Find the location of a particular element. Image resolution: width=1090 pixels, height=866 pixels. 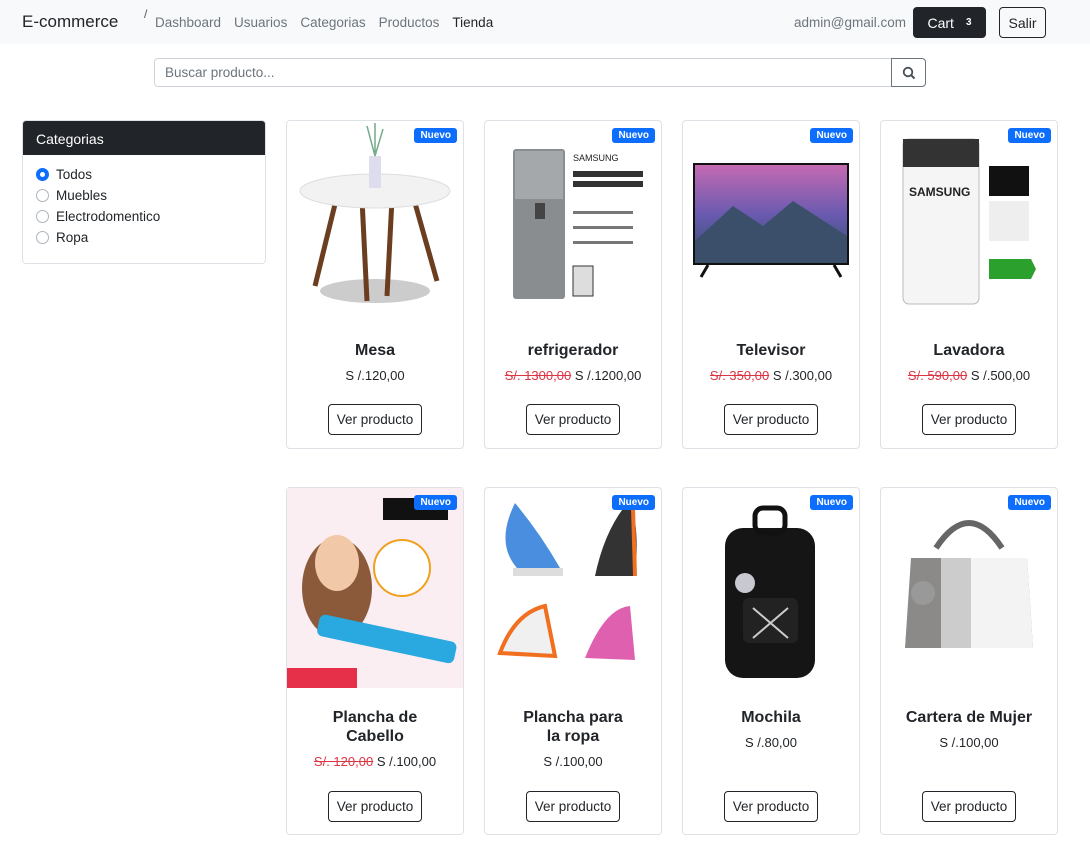

product-price-row: S/. 350,00 S /.300,00 is located at coordinates (771, 375).